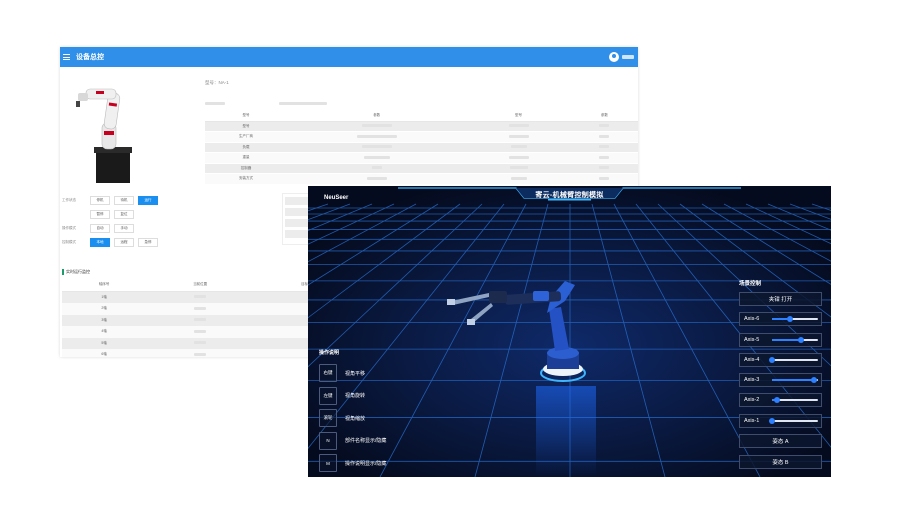  Describe the element at coordinates (66, 57) in the screenshot. I see `menu-icon` at that location.